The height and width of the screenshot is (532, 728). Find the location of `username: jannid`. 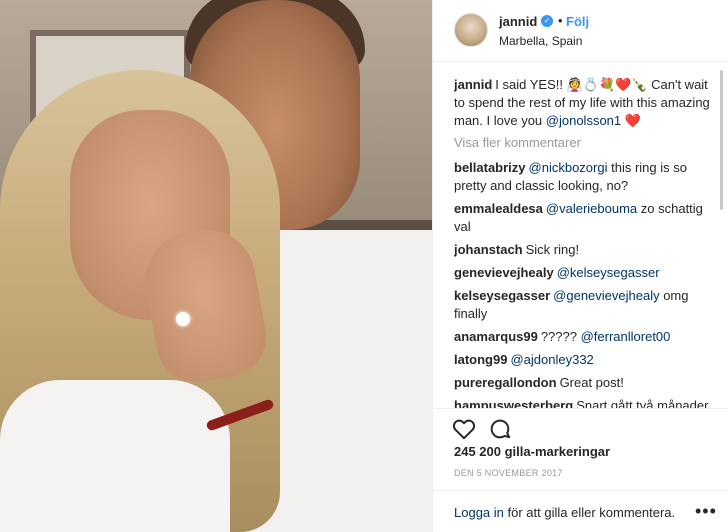

username: jannid is located at coordinates (518, 21).